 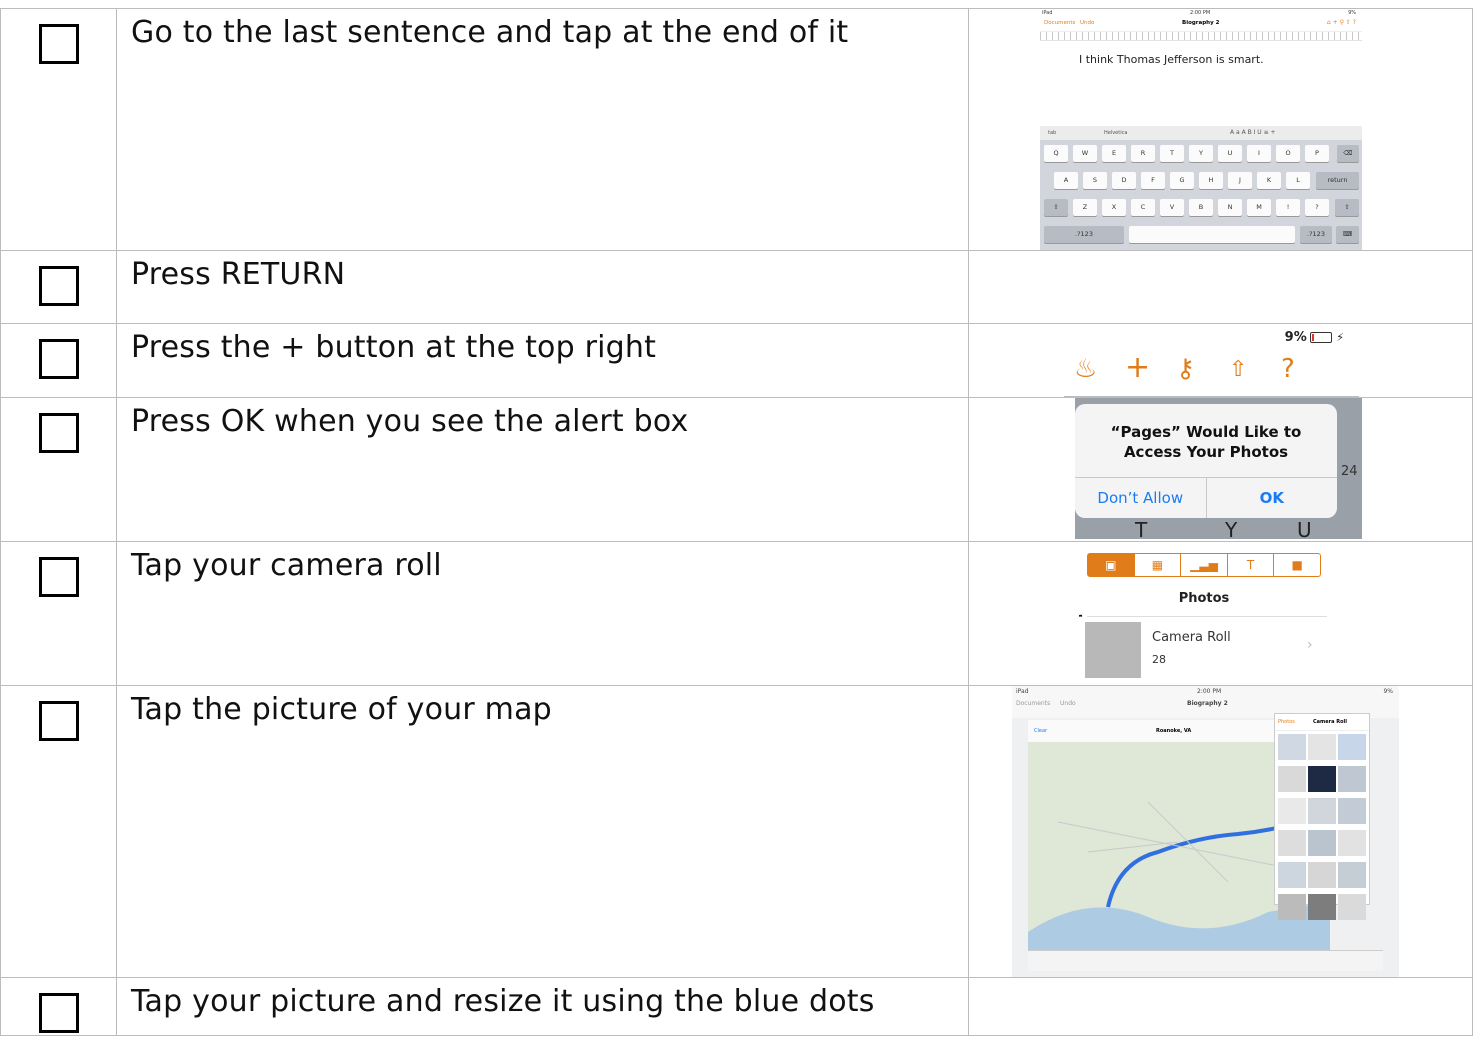 What do you see at coordinates (1201, 207) in the screenshot?
I see `key-row3: B` at bounding box center [1201, 207].